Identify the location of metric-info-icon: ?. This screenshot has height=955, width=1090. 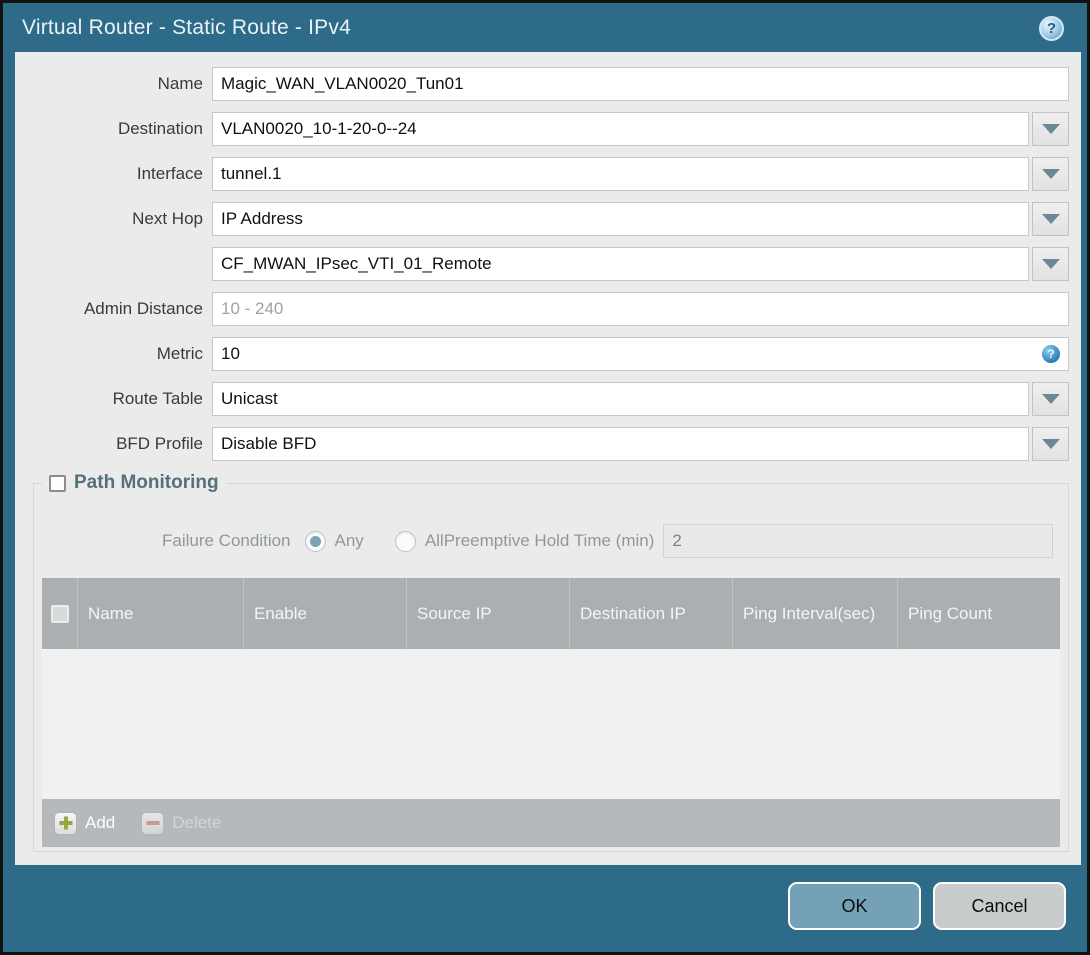
(1051, 354).